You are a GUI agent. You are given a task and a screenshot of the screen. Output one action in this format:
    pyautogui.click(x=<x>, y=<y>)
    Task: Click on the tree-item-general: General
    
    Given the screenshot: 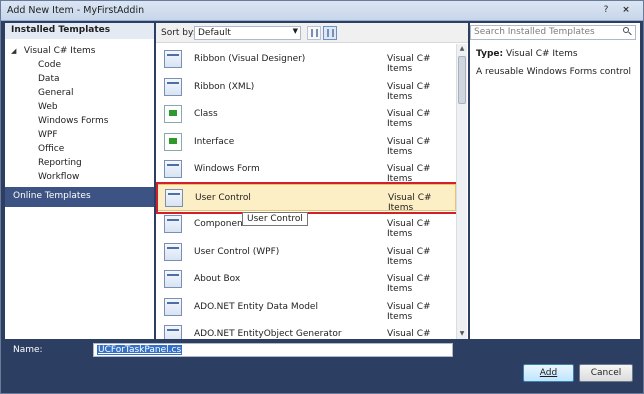 What is the action you would take?
    pyautogui.click(x=55, y=93)
    